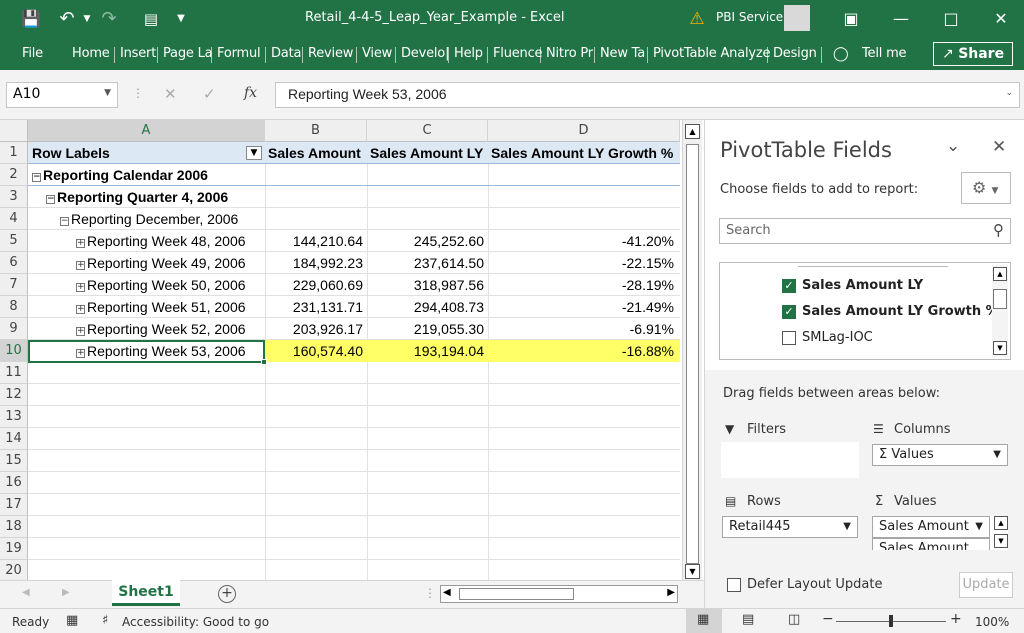 Image resolution: width=1024 pixels, height=633 pixels. Describe the element at coordinates (146, 131) in the screenshot. I see `column-header-a: A` at that location.